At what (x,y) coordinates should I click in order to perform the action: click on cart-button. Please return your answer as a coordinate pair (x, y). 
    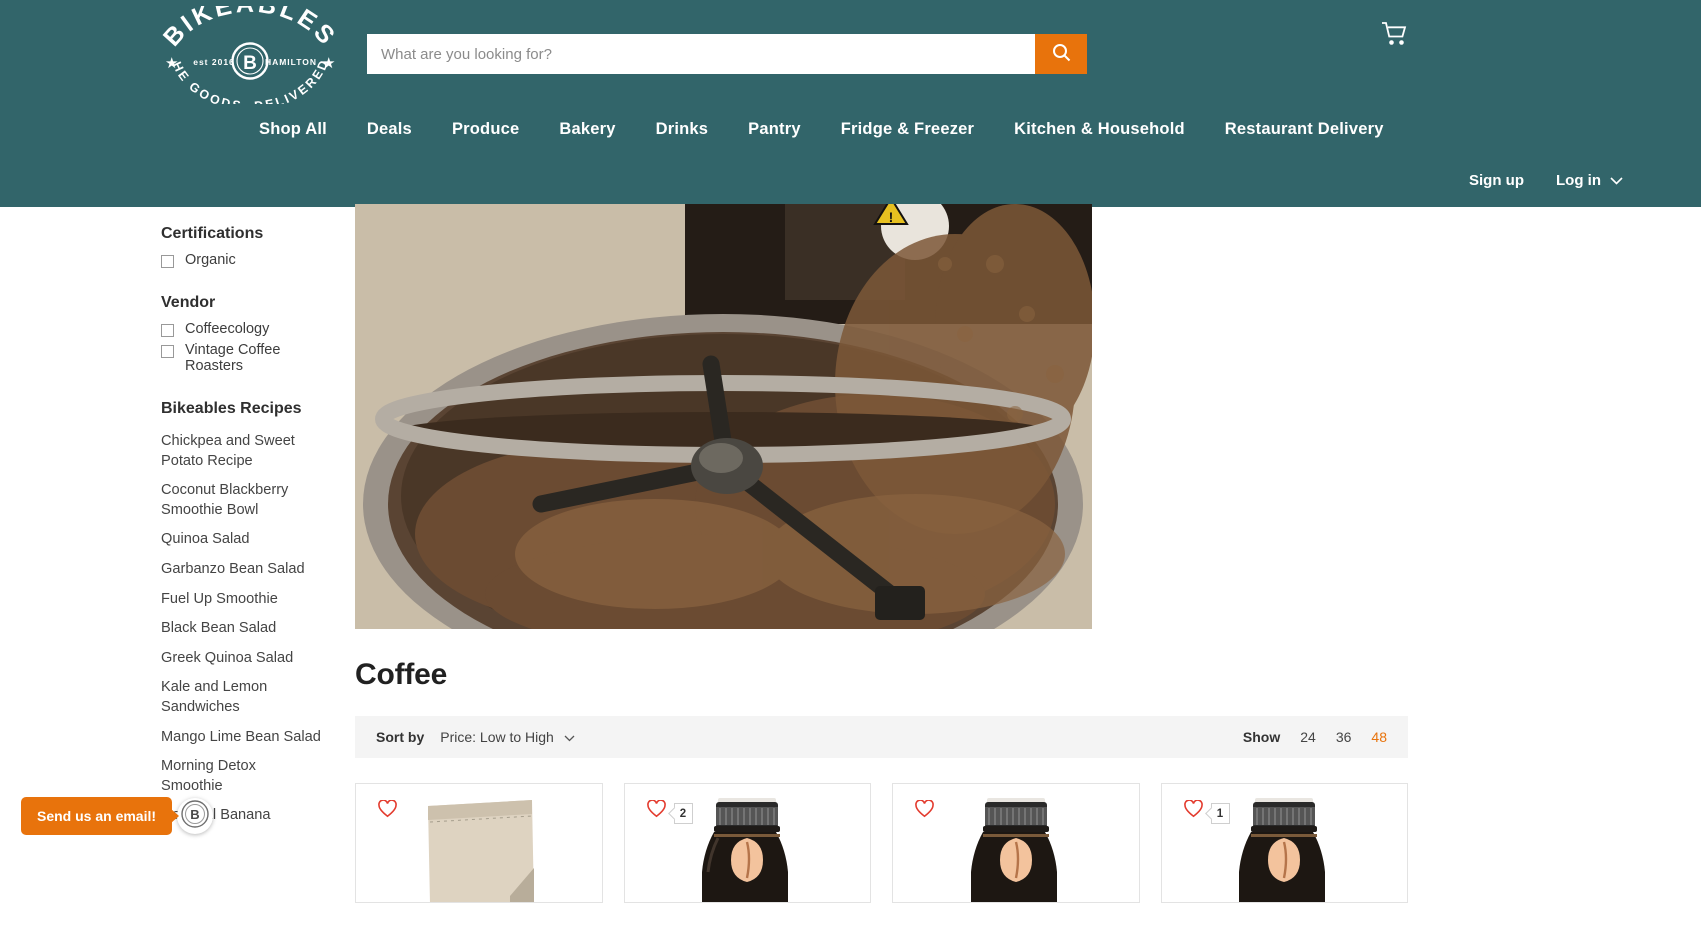
    Looking at the image, I should click on (1395, 36).